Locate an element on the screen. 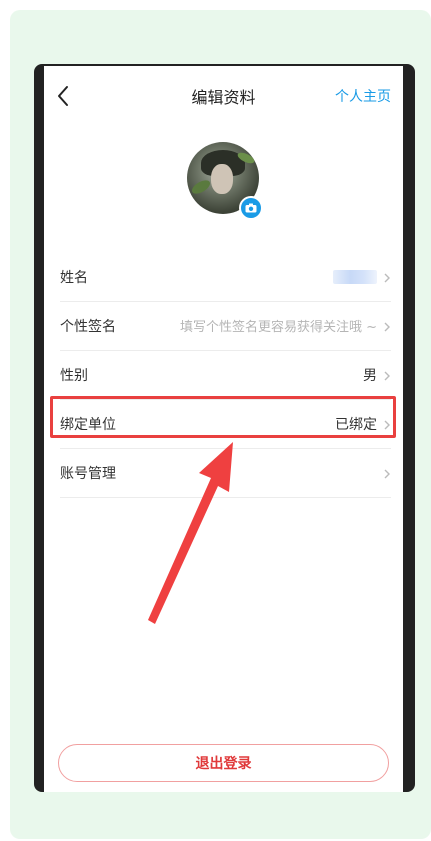 The width and height of the screenshot is (431, 841). row-signature: 个性签名 填写个性签名更容易获得关注哦 ~ is located at coordinates (225, 326).